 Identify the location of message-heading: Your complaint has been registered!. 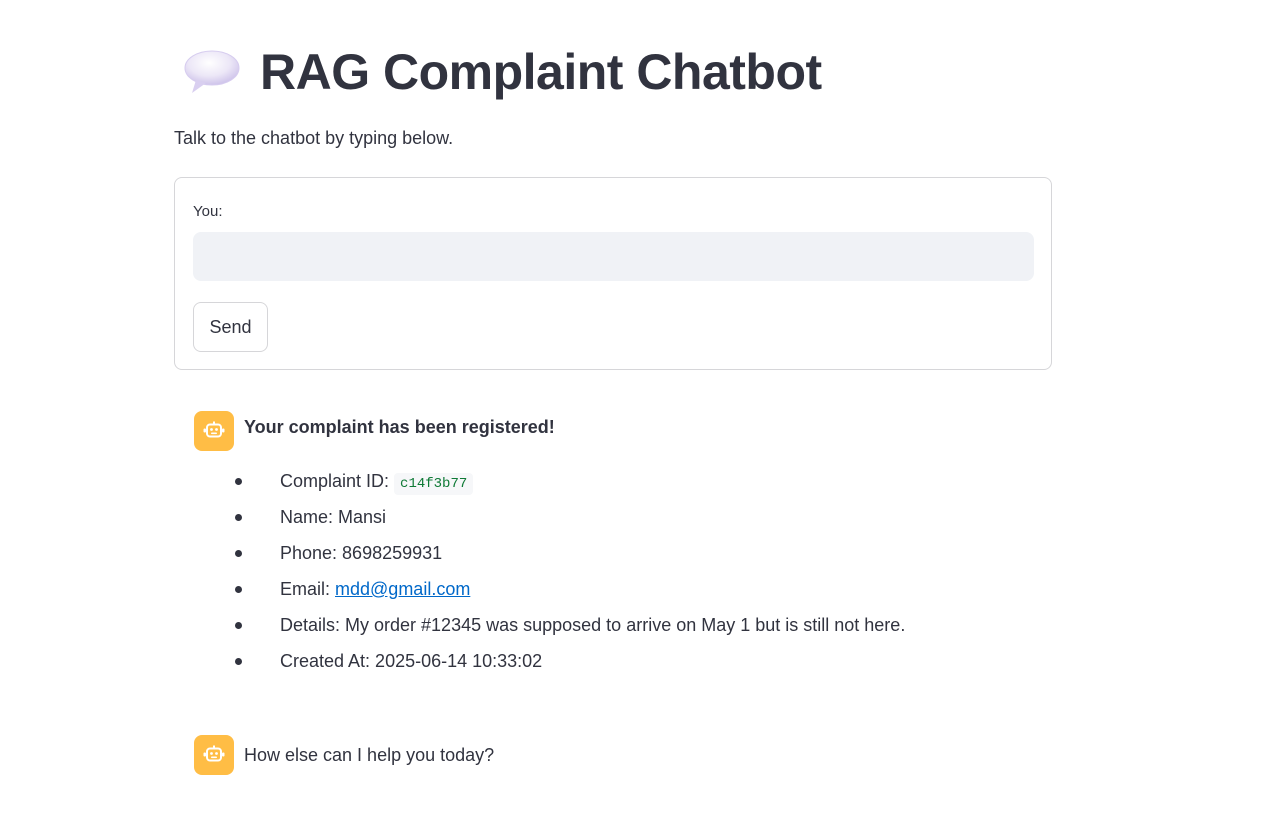
(399, 427).